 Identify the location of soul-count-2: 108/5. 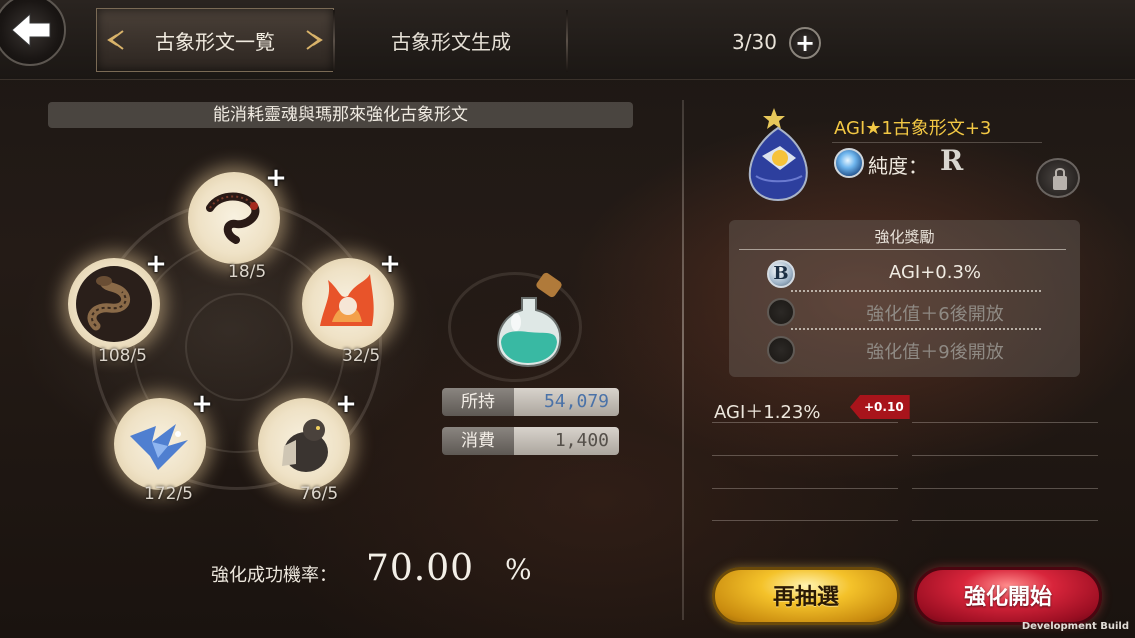
(122, 356).